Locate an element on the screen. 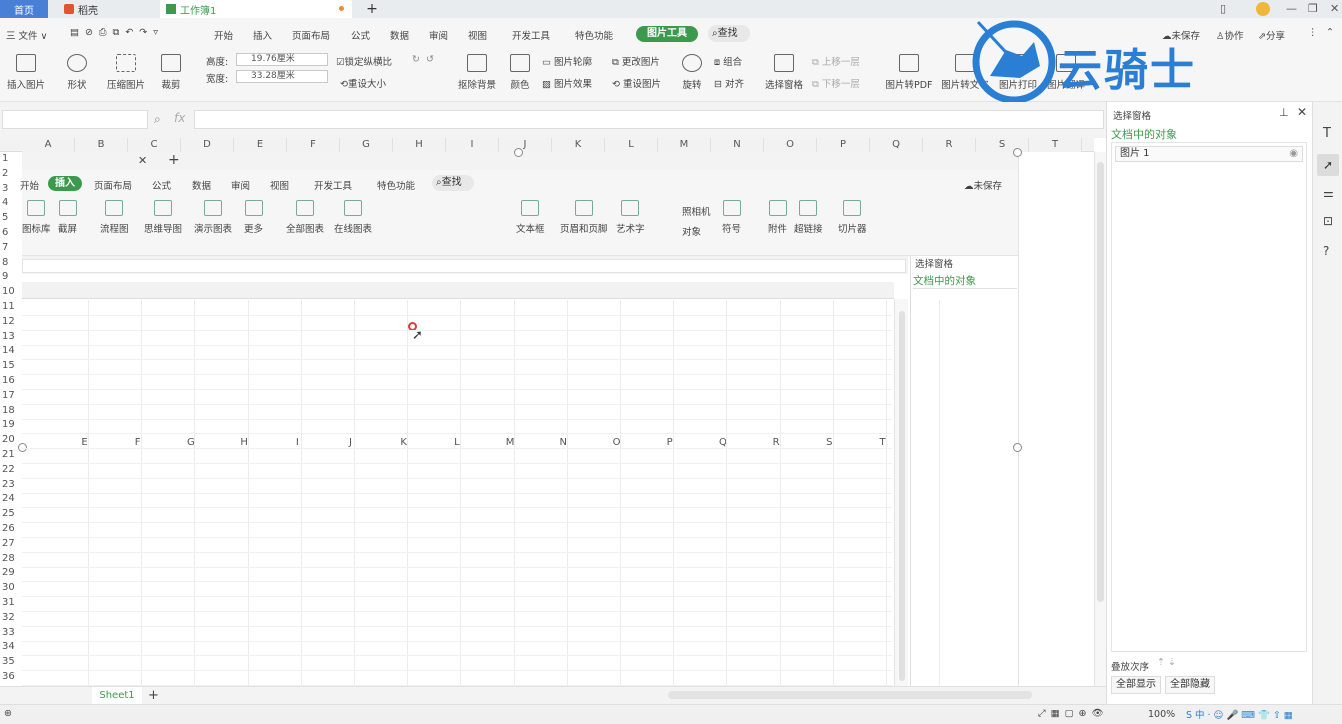  vscroll-thumb is located at coordinates (1100, 382).